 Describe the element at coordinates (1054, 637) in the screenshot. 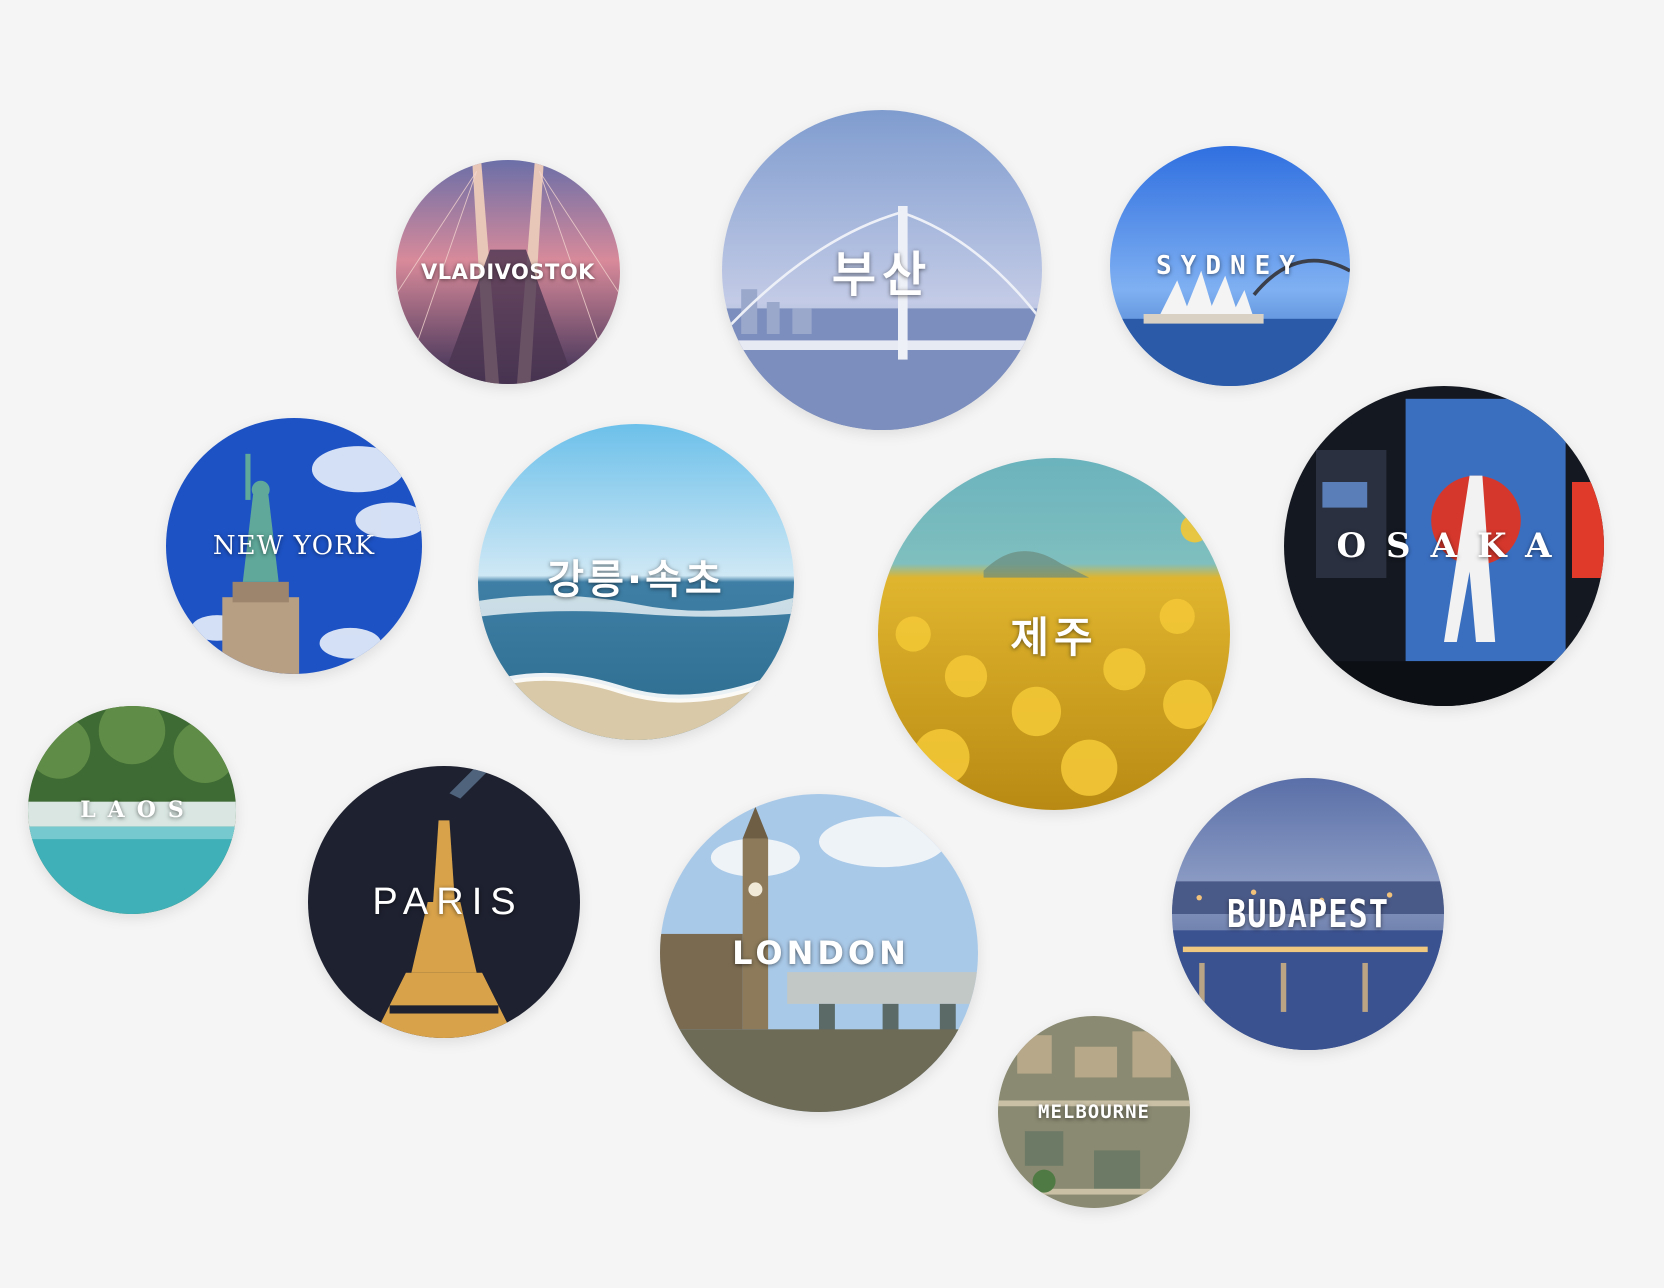

I see `destination-label: 제주` at that location.